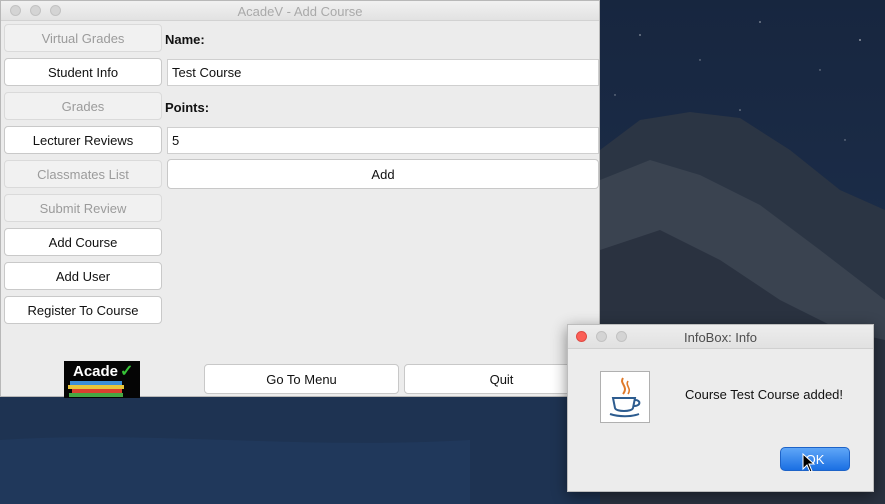  I want to click on java-icon, so click(625, 397).